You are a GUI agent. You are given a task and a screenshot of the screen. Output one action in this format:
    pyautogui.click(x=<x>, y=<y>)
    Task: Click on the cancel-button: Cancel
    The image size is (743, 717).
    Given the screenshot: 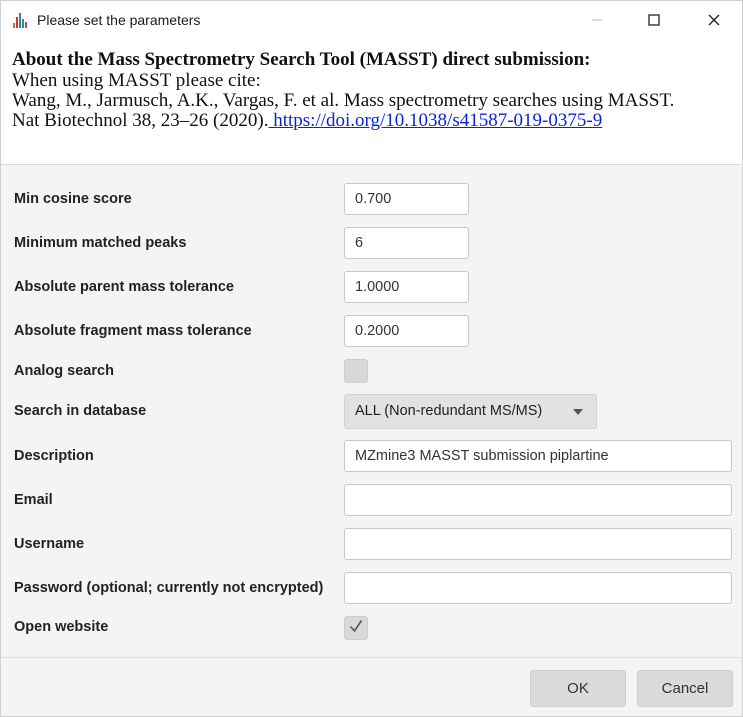 What is the action you would take?
    pyautogui.click(x=685, y=688)
    